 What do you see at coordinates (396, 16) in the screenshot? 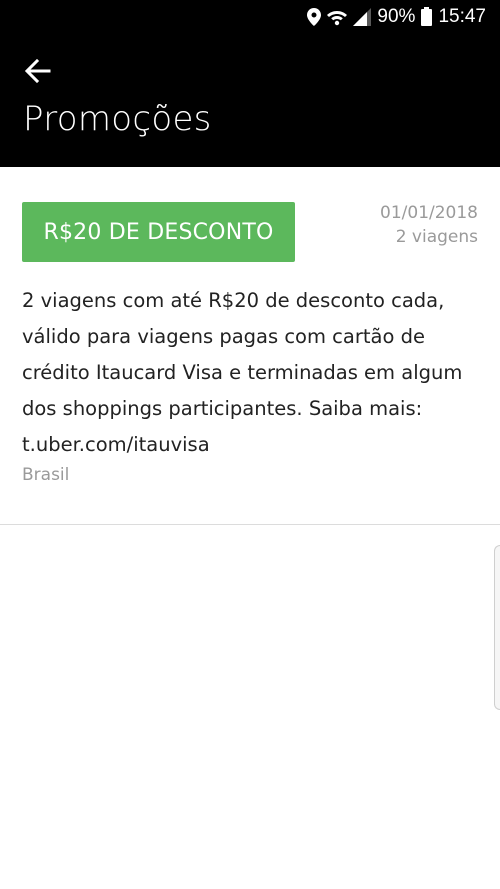
I see `battery-percentage: 90%` at bounding box center [396, 16].